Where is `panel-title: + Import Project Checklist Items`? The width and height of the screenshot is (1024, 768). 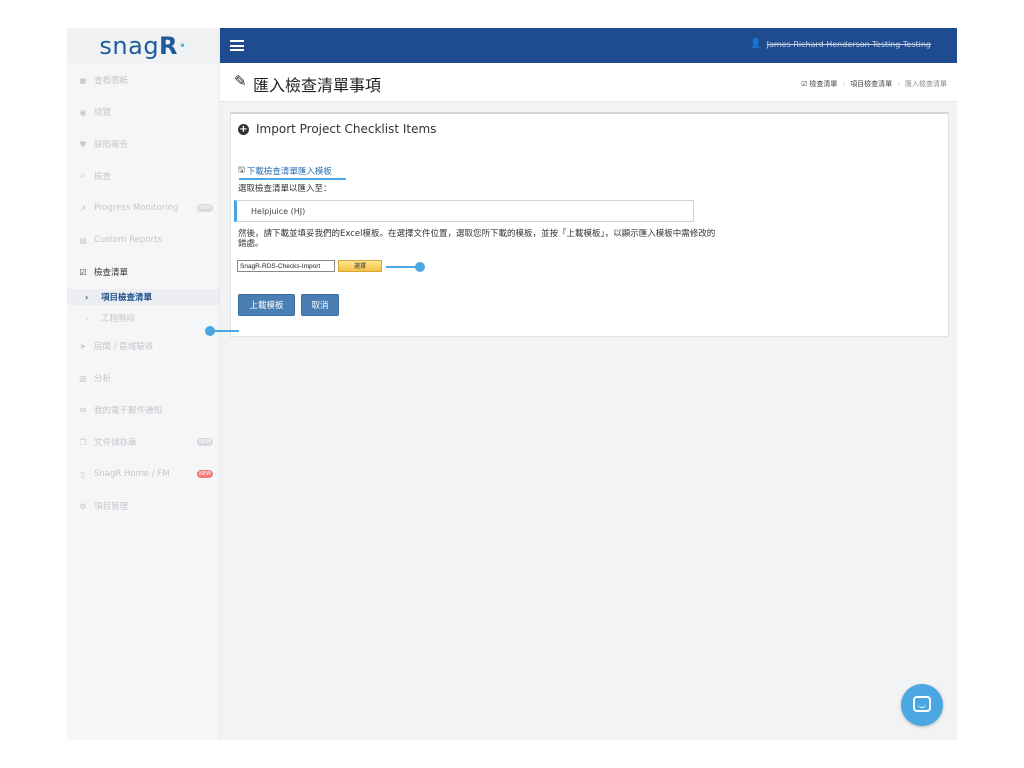 panel-title: + Import Project Checklist Items is located at coordinates (337, 129).